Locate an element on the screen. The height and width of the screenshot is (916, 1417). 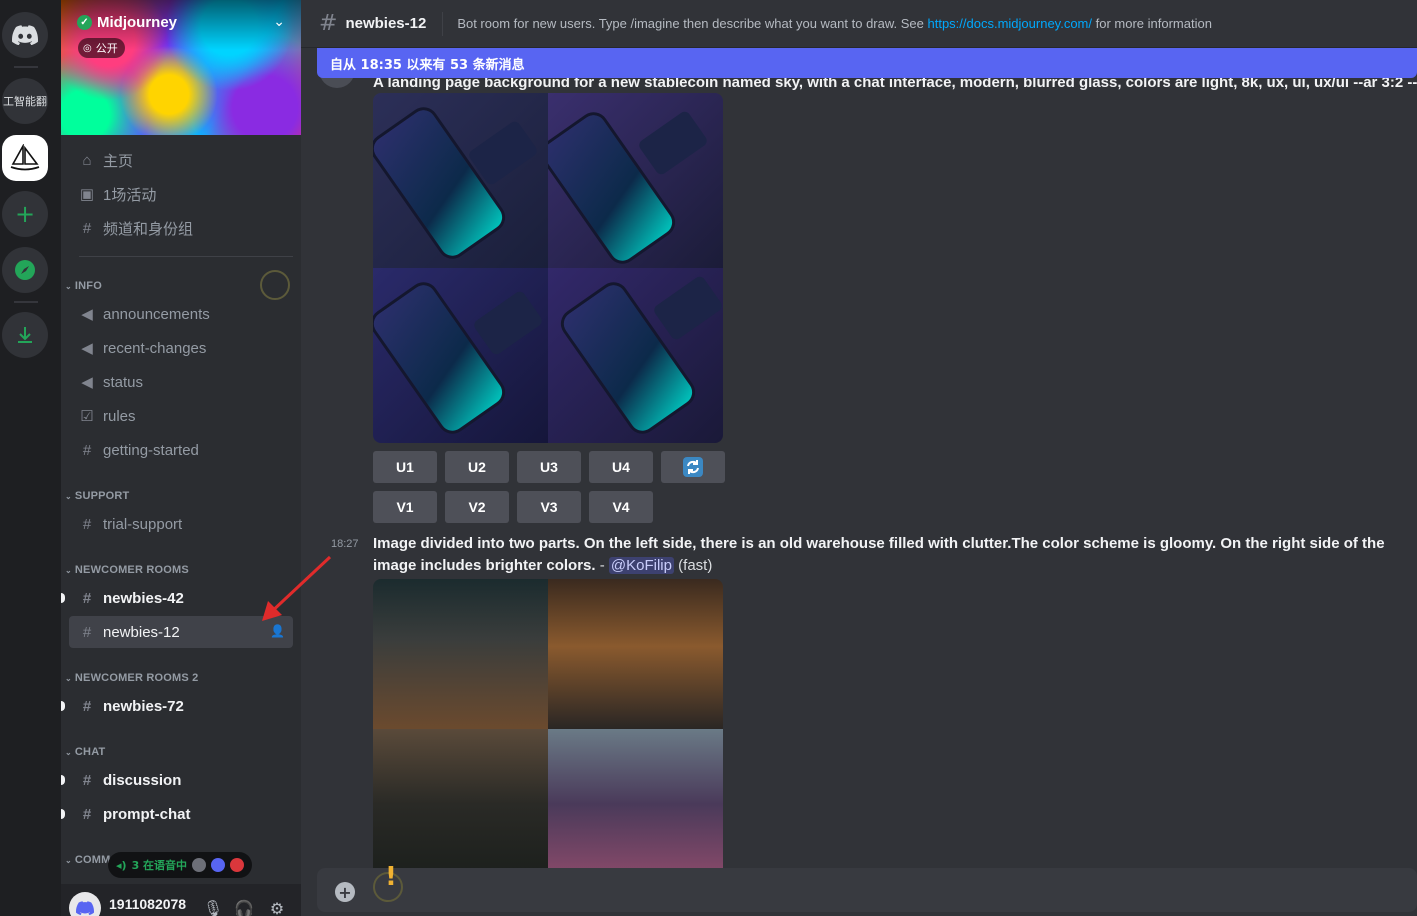
channel-newbies-12: # newbies-12 👤 is located at coordinates (181, 632).